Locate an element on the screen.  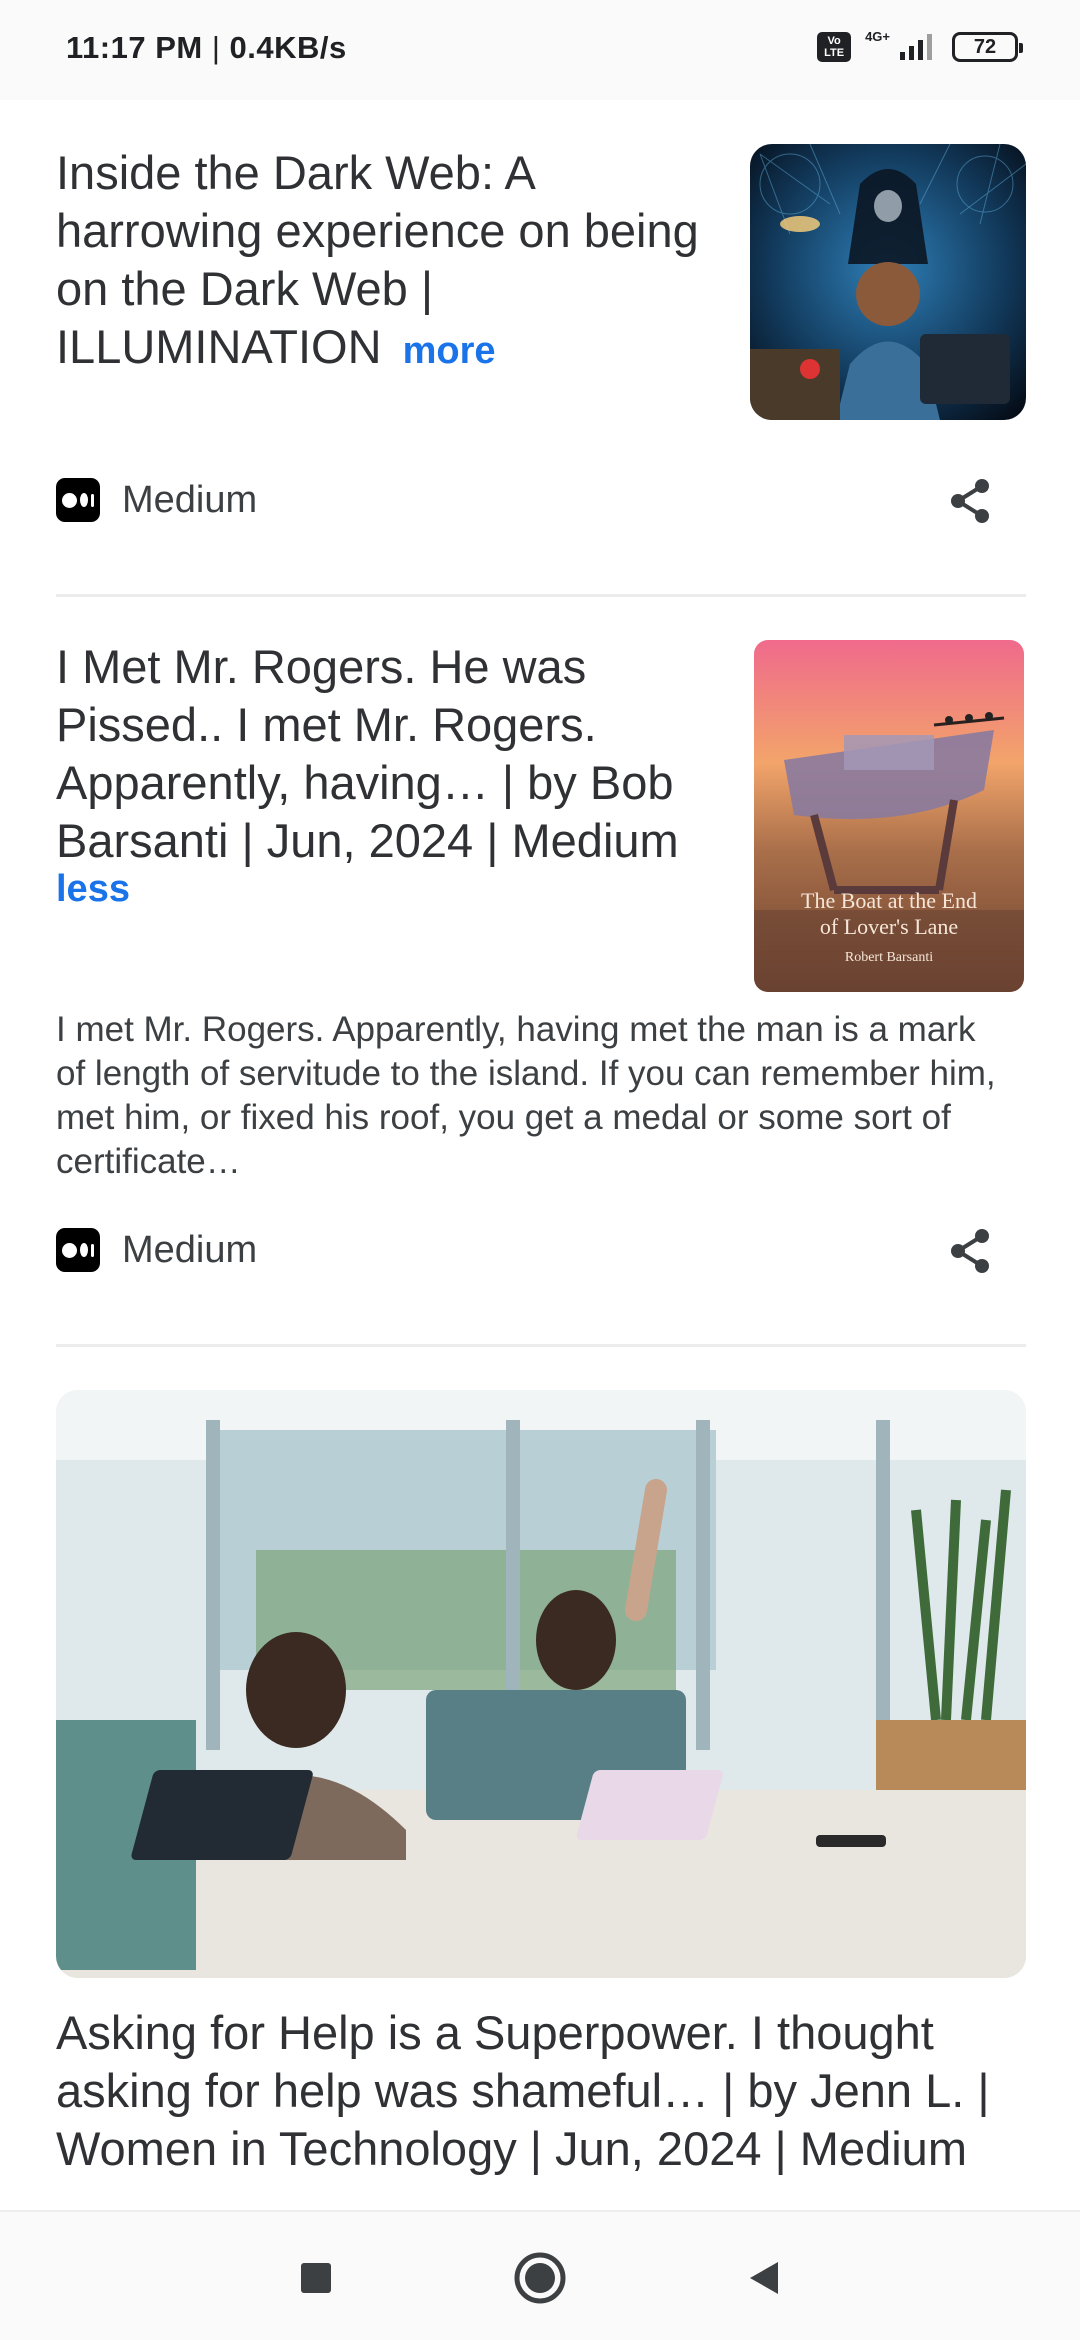
triangle-back-icon is located at coordinates (764, 2278).